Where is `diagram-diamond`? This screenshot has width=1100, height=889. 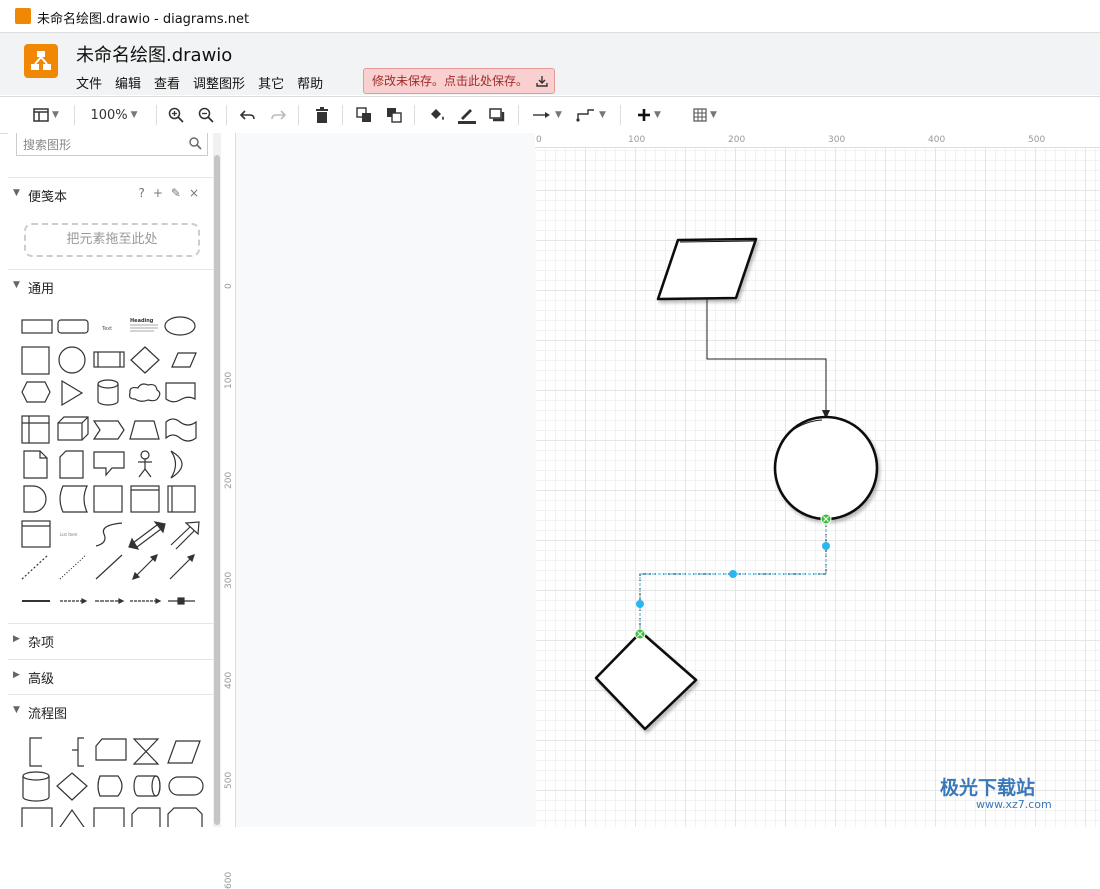 diagram-diamond is located at coordinates (646, 680).